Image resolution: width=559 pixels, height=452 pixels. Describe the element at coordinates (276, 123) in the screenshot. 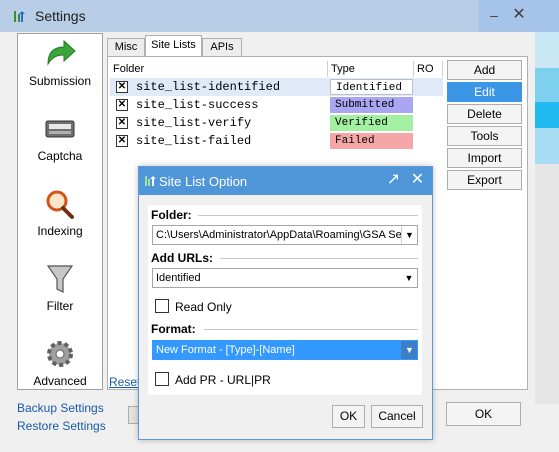

I see `table-row: ✕ site_list-verify Verified` at that location.